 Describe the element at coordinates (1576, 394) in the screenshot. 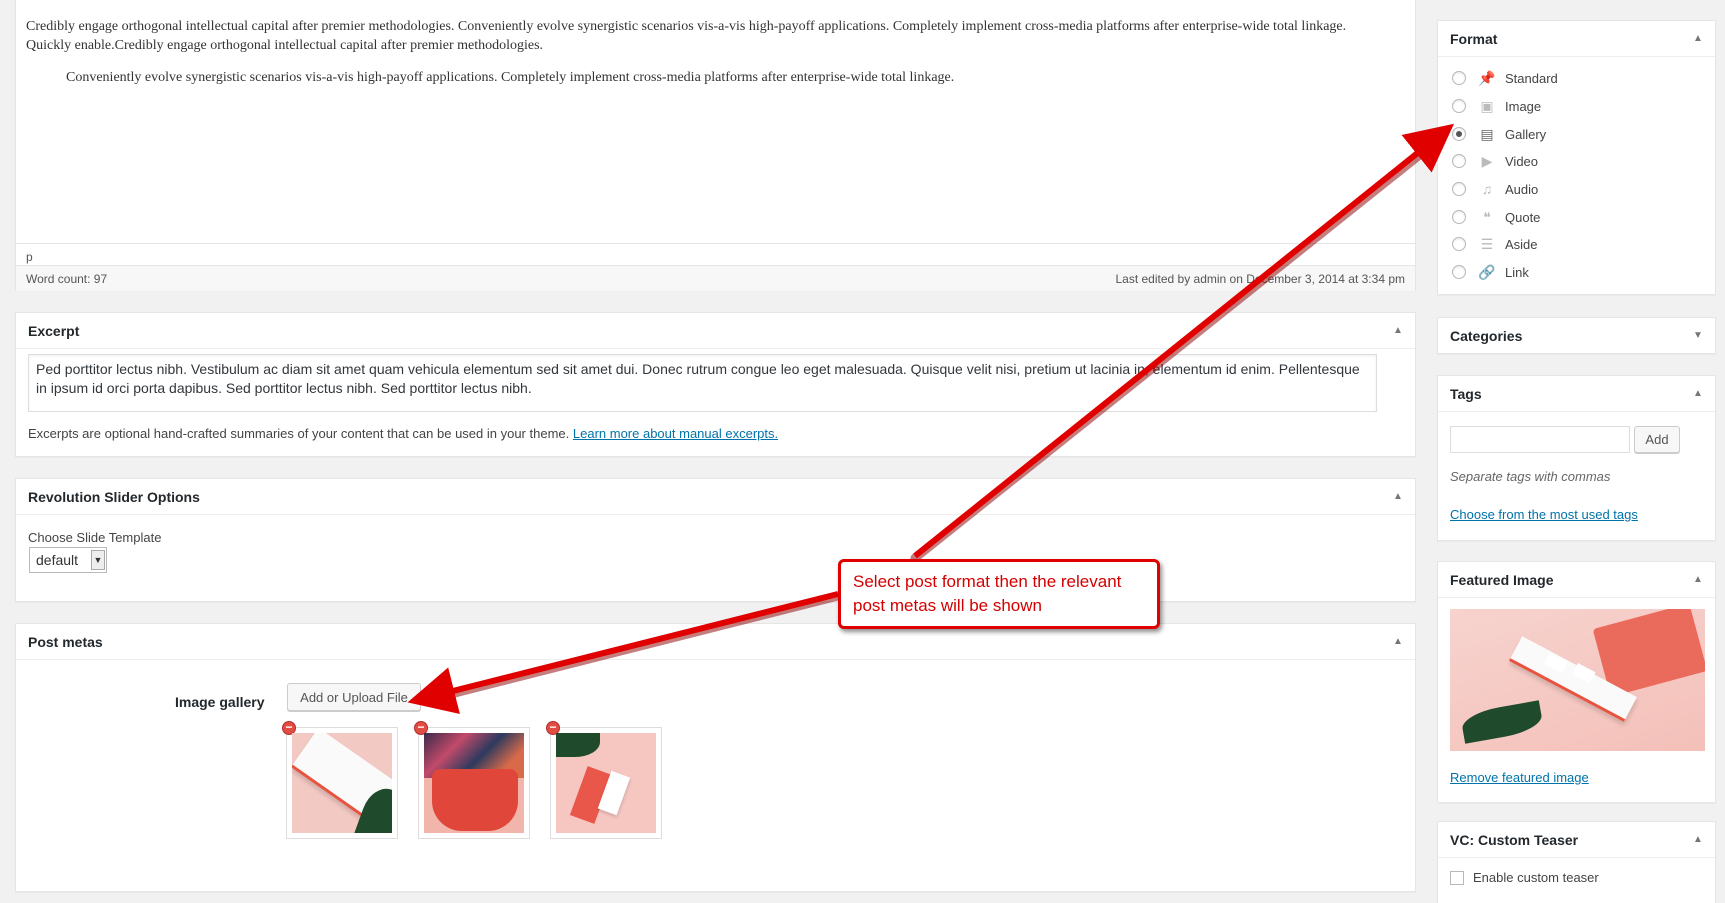

I see `tags-header: Tags ▲` at that location.